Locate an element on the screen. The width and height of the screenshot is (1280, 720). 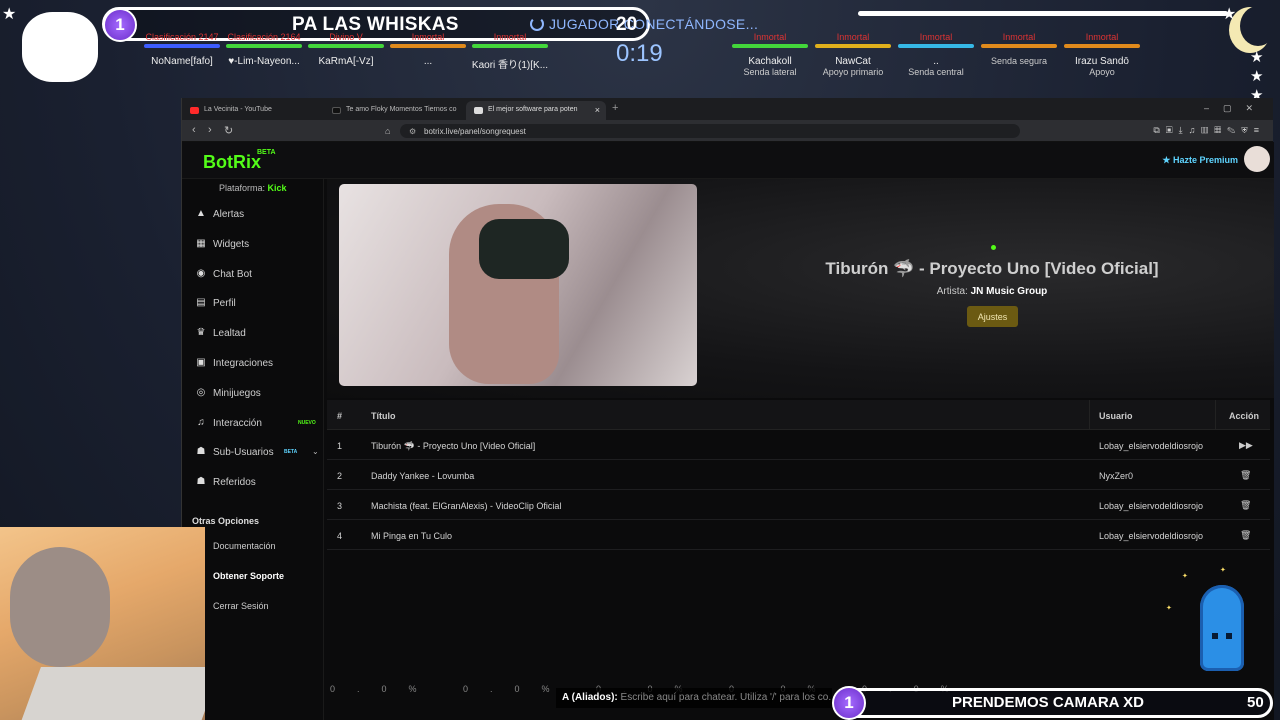
video-player is located at coordinates (518, 285).